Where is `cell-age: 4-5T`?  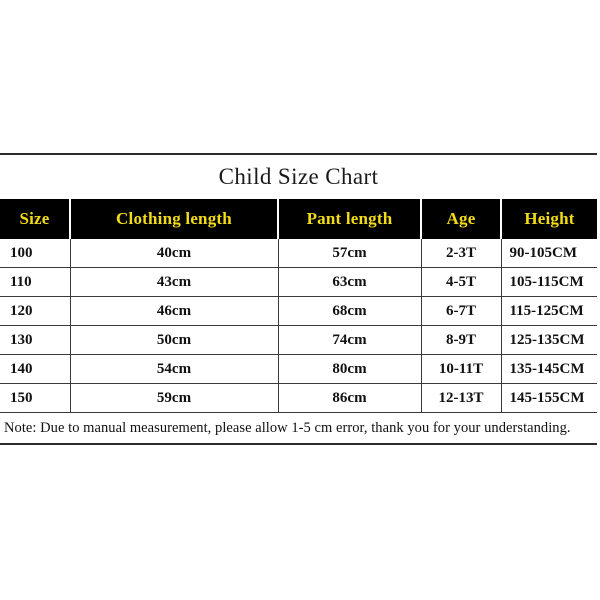 cell-age: 4-5T is located at coordinates (461, 282).